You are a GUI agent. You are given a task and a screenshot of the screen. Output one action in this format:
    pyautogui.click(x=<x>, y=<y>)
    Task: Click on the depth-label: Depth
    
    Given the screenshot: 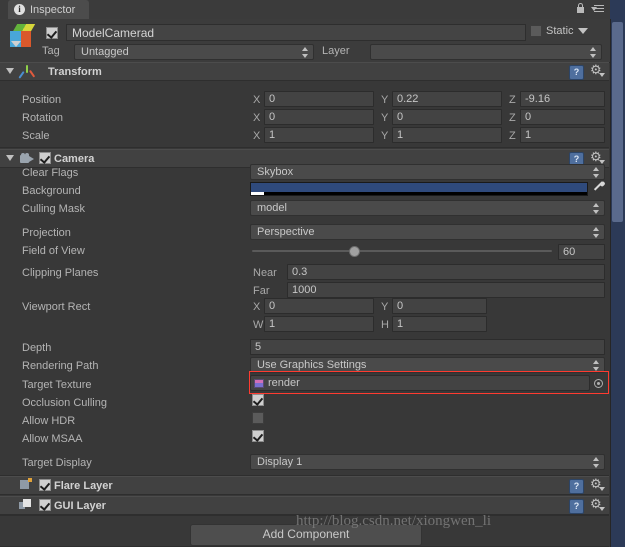 What is the action you would take?
    pyautogui.click(x=37, y=348)
    